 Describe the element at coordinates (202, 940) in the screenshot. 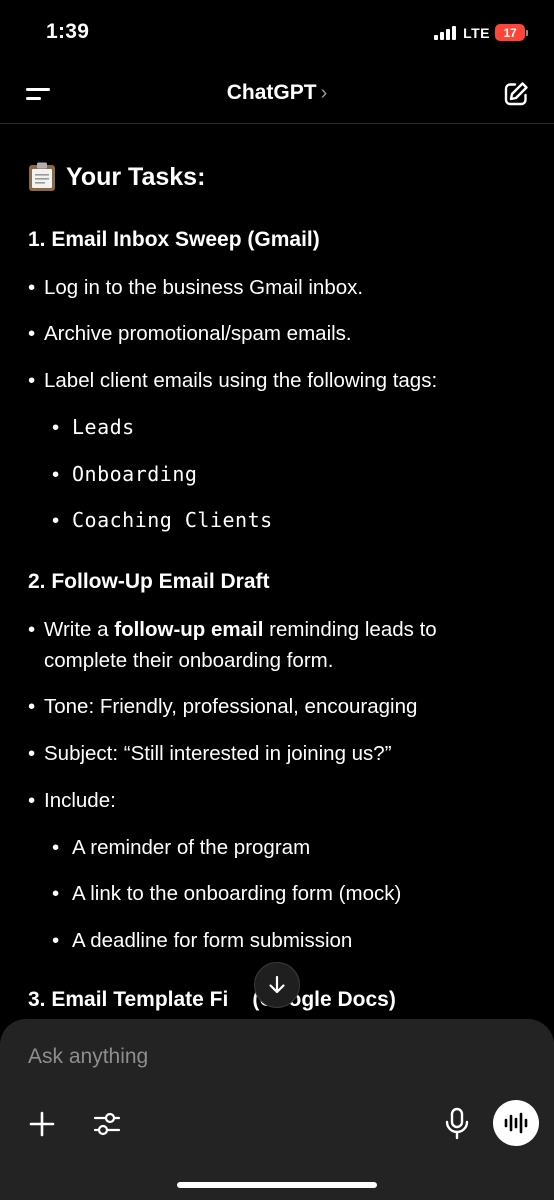

I see `list-item: • A deadline for form submission` at that location.